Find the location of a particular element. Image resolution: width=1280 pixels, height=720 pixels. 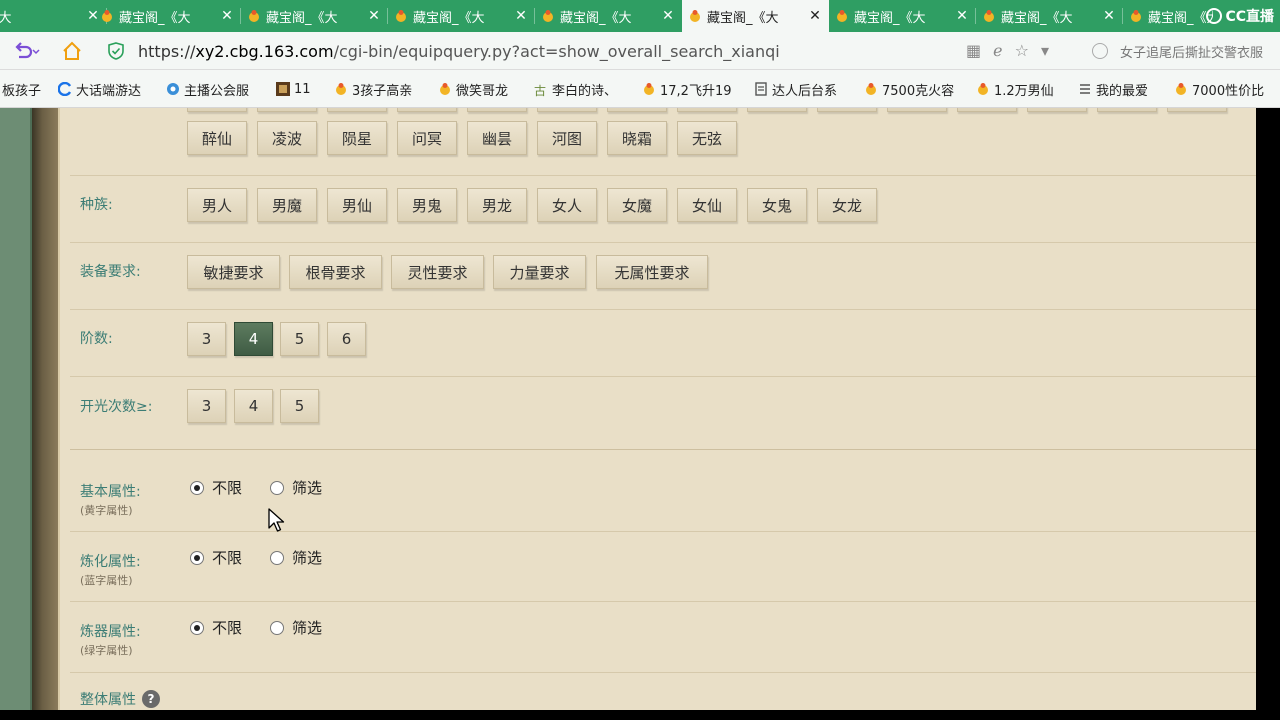

bookmark-item: 我的最爱 is located at coordinates (1113, 89).